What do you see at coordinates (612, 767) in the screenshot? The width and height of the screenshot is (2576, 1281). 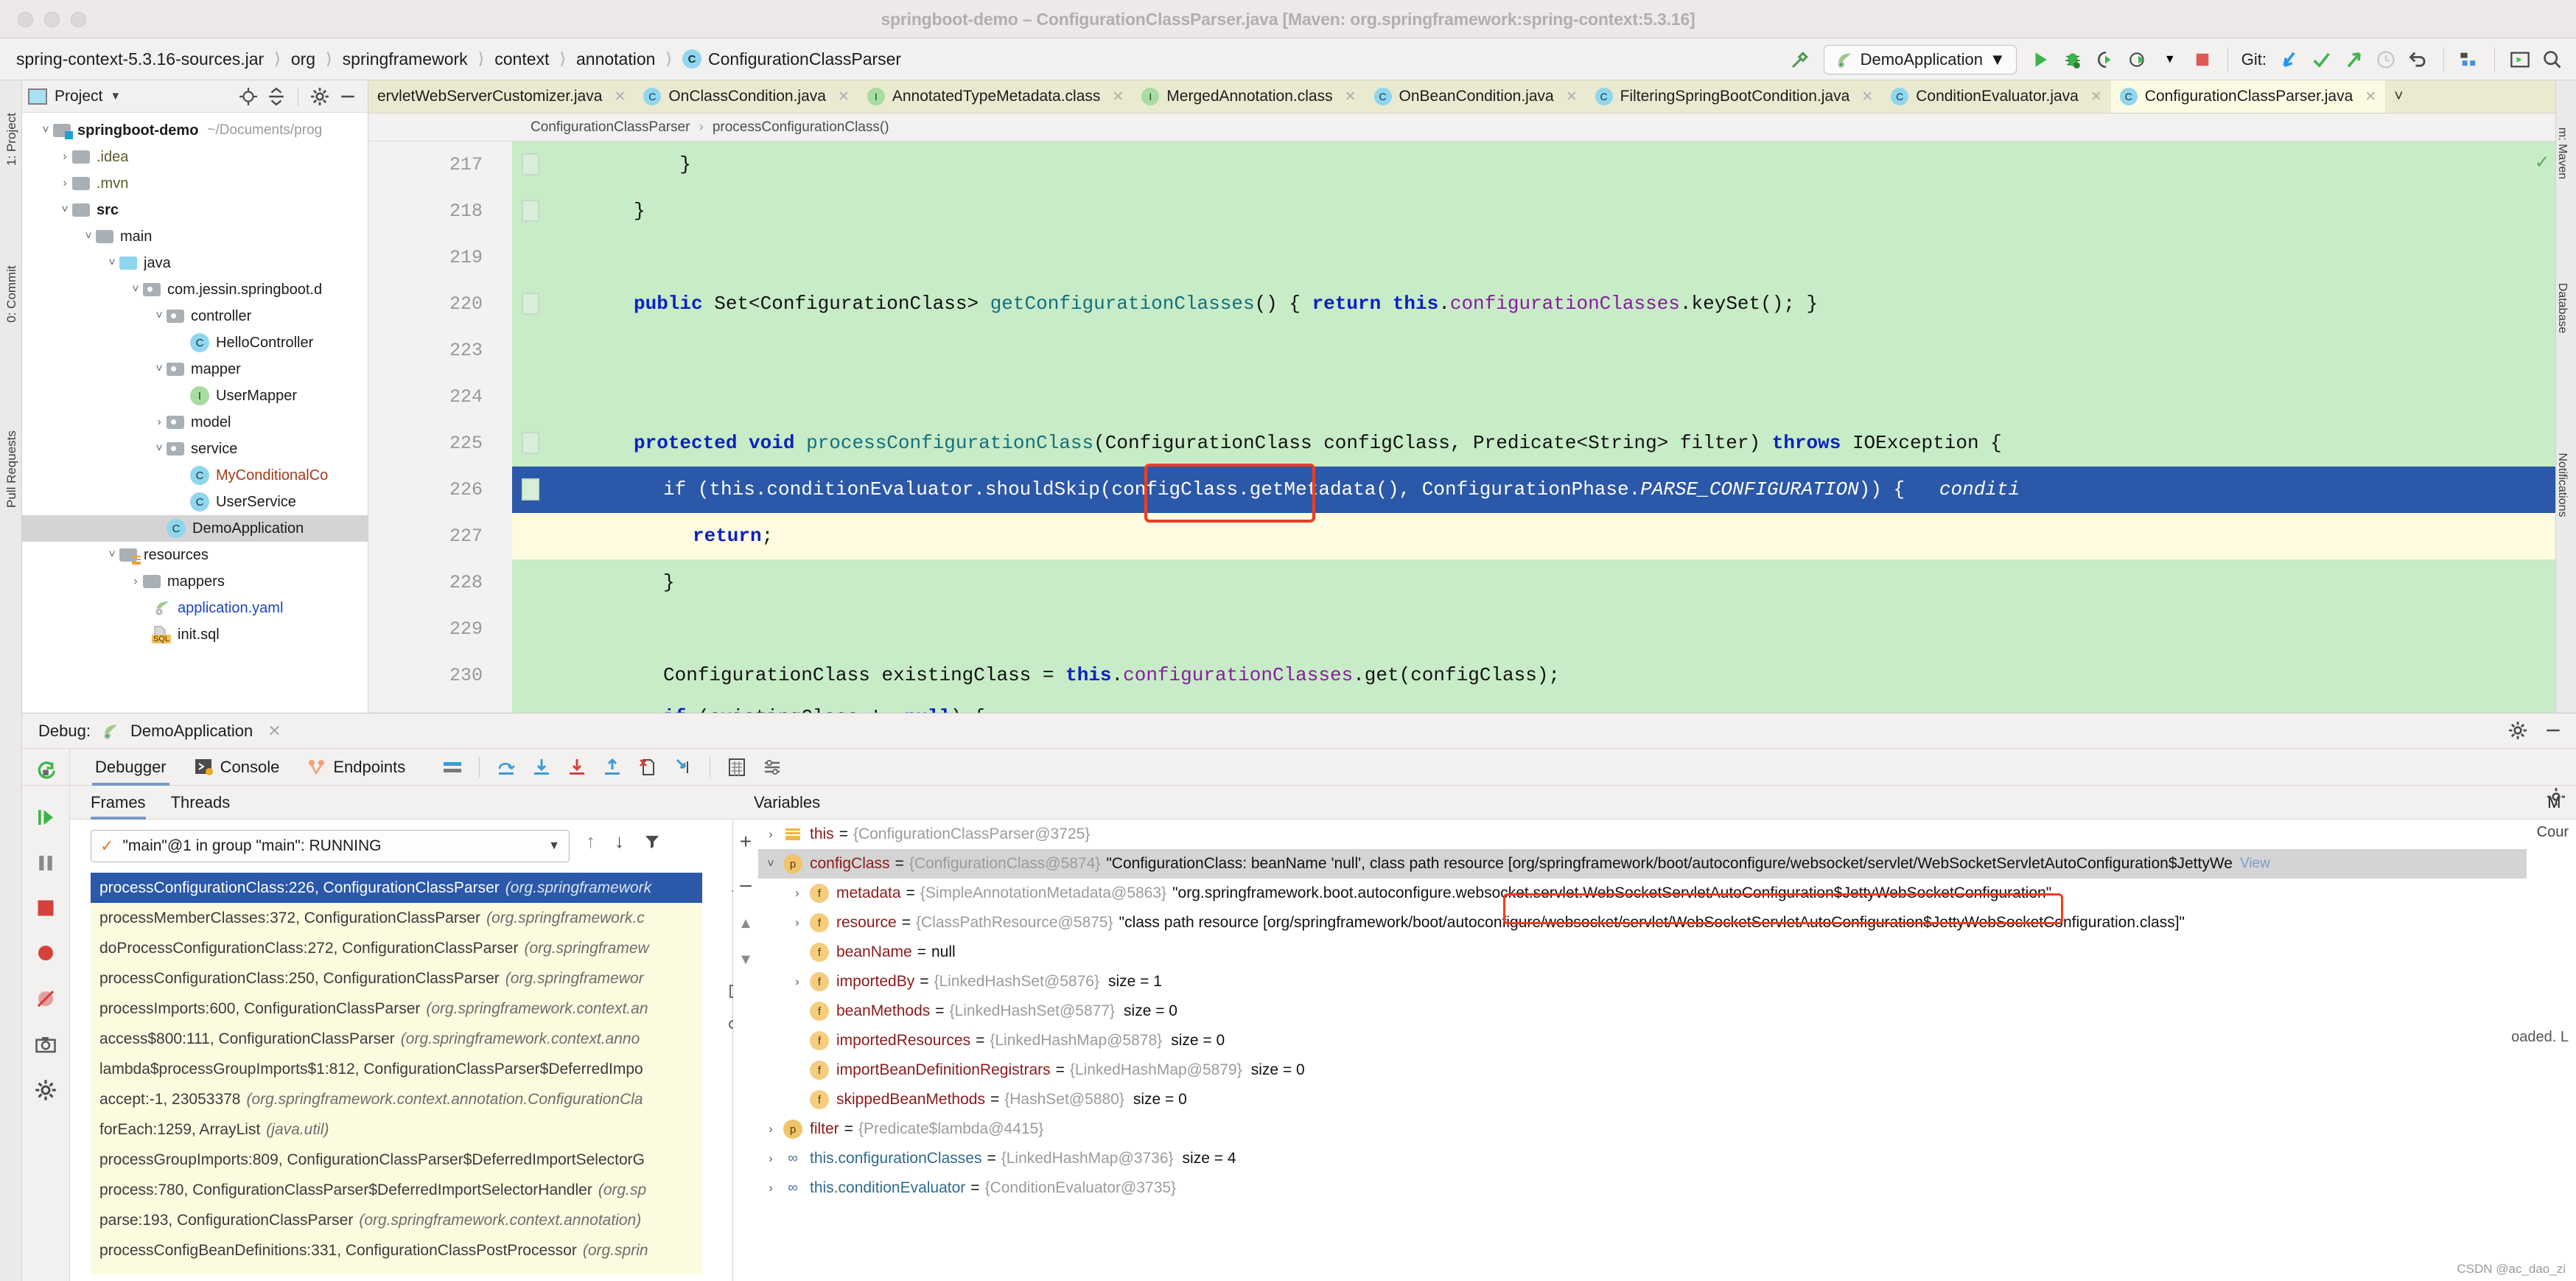 I see `step-out-icon` at bounding box center [612, 767].